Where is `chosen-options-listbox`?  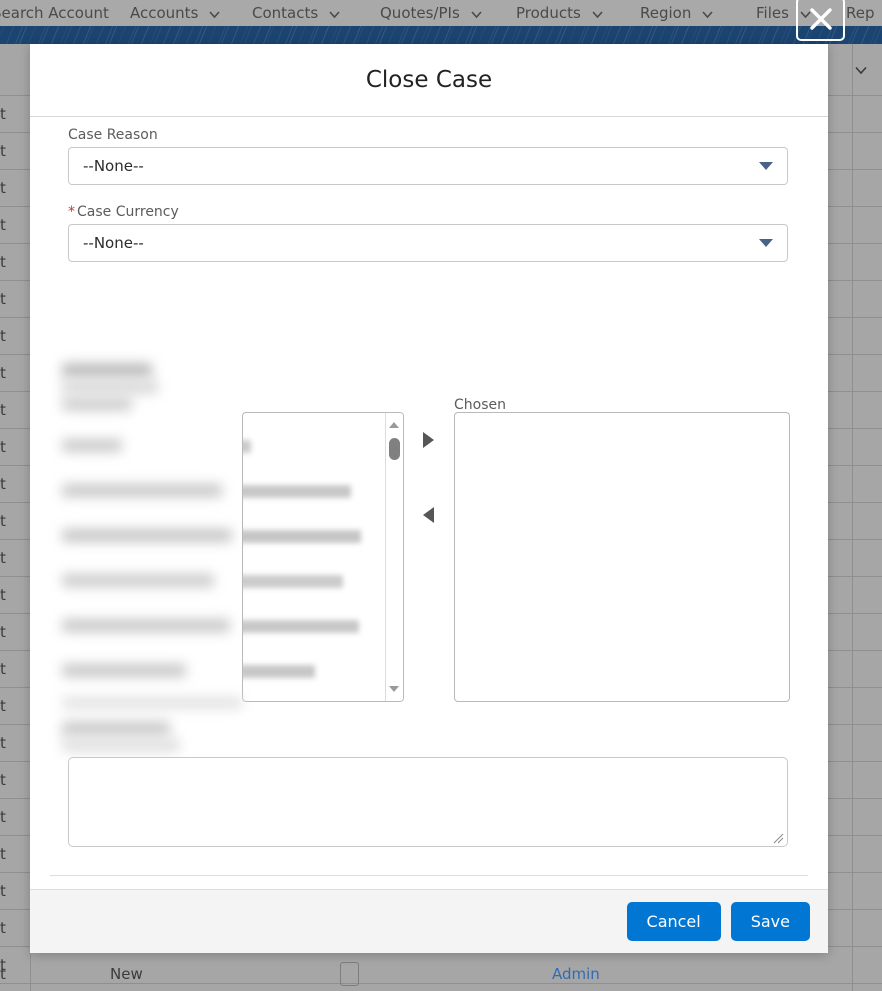 chosen-options-listbox is located at coordinates (622, 557).